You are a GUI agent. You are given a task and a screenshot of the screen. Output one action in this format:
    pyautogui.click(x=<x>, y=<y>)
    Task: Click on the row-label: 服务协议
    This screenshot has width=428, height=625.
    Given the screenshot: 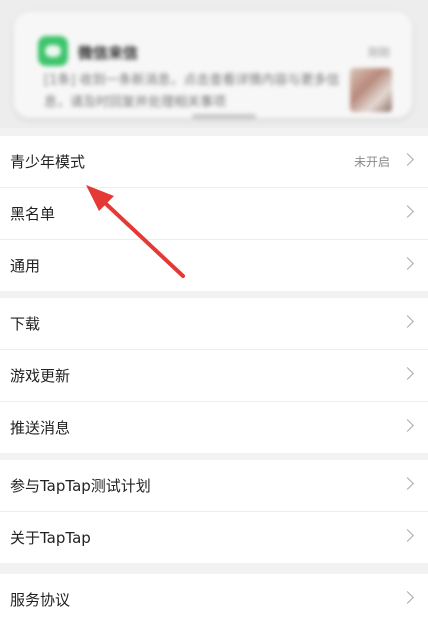 What is the action you would take?
    pyautogui.click(x=40, y=600)
    